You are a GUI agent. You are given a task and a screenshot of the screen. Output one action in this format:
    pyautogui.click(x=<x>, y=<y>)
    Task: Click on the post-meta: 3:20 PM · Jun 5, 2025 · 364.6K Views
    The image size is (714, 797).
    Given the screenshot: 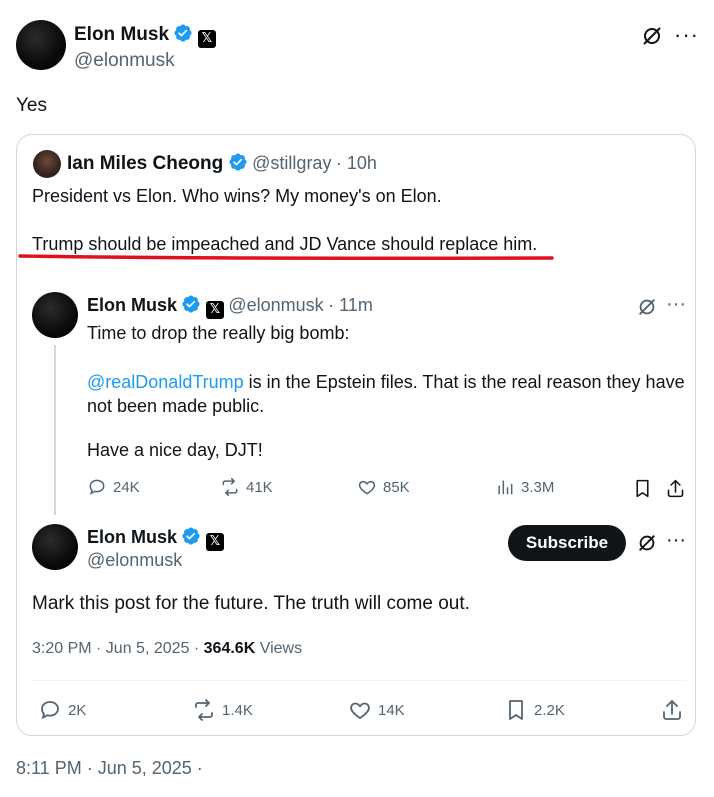 What is the action you would take?
    pyautogui.click(x=167, y=649)
    